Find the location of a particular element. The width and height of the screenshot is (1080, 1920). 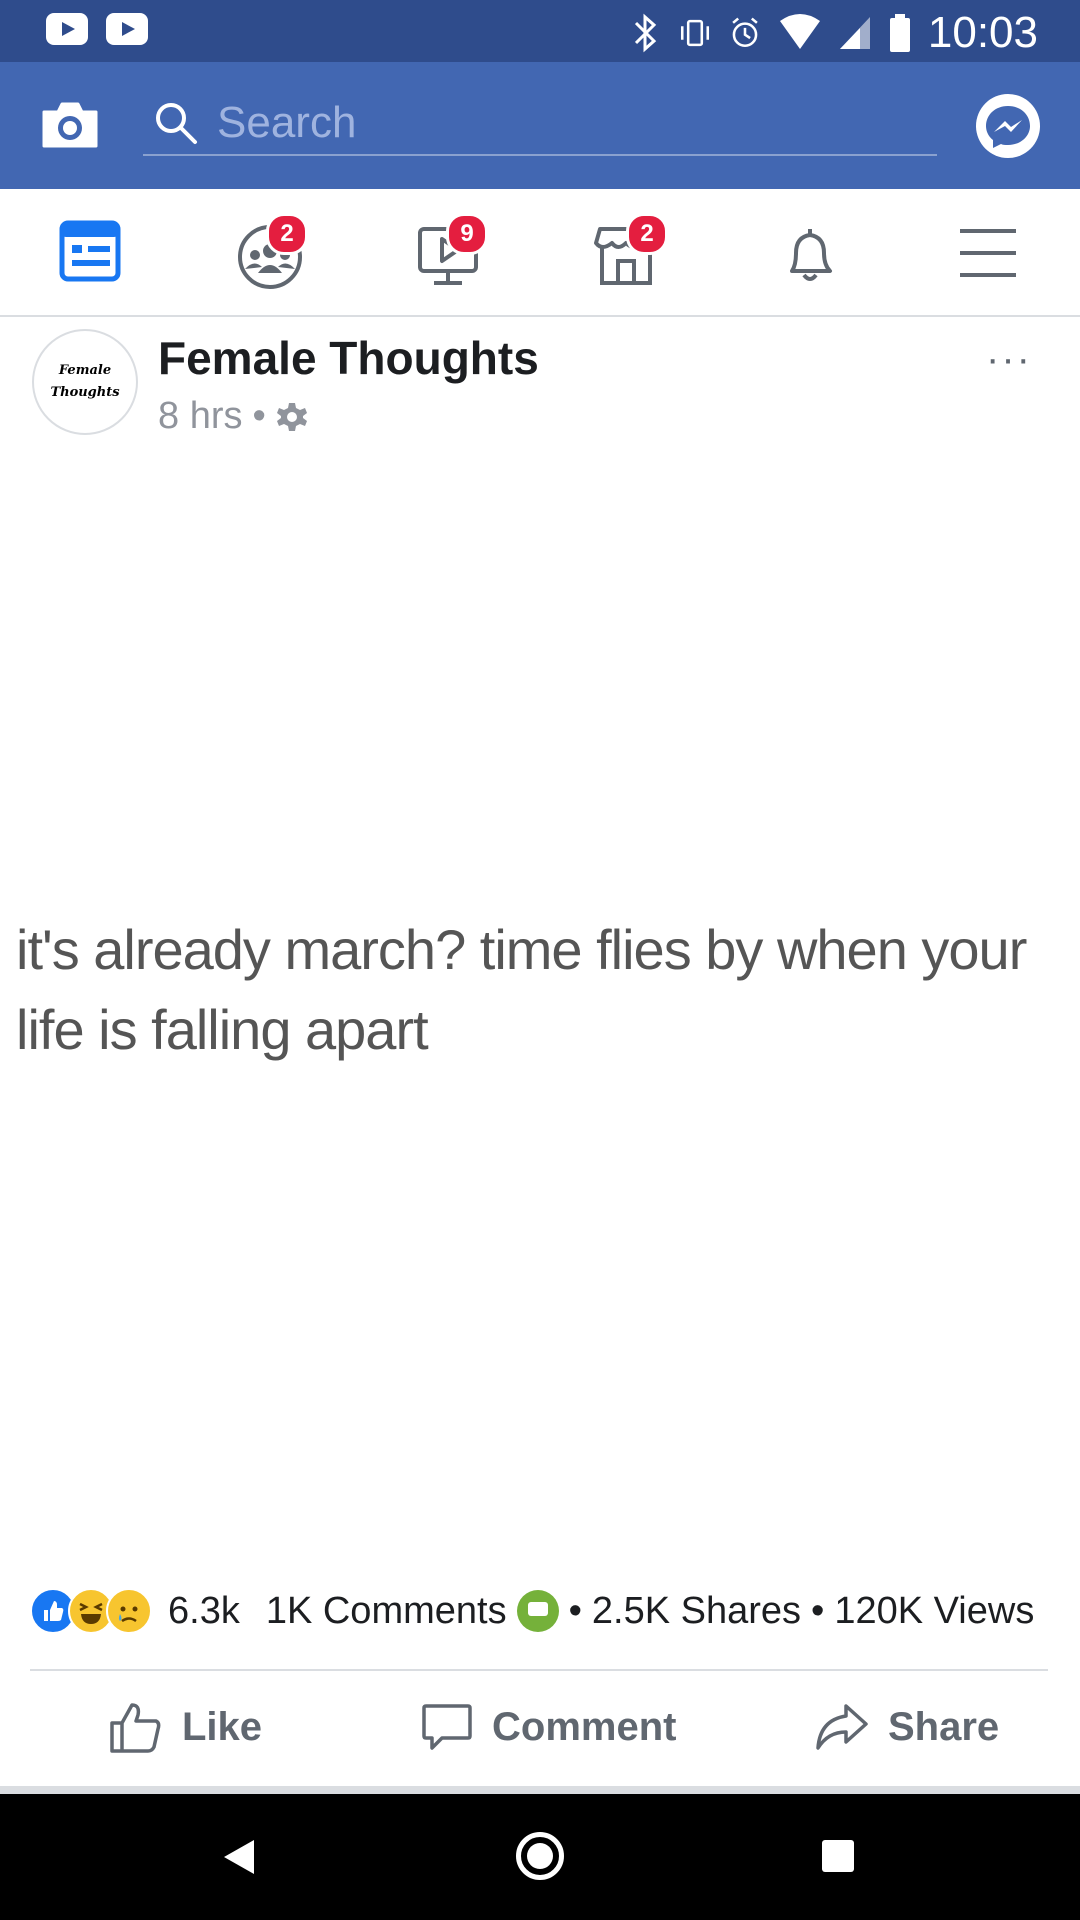

clock: 10:03 is located at coordinates (982, 32).